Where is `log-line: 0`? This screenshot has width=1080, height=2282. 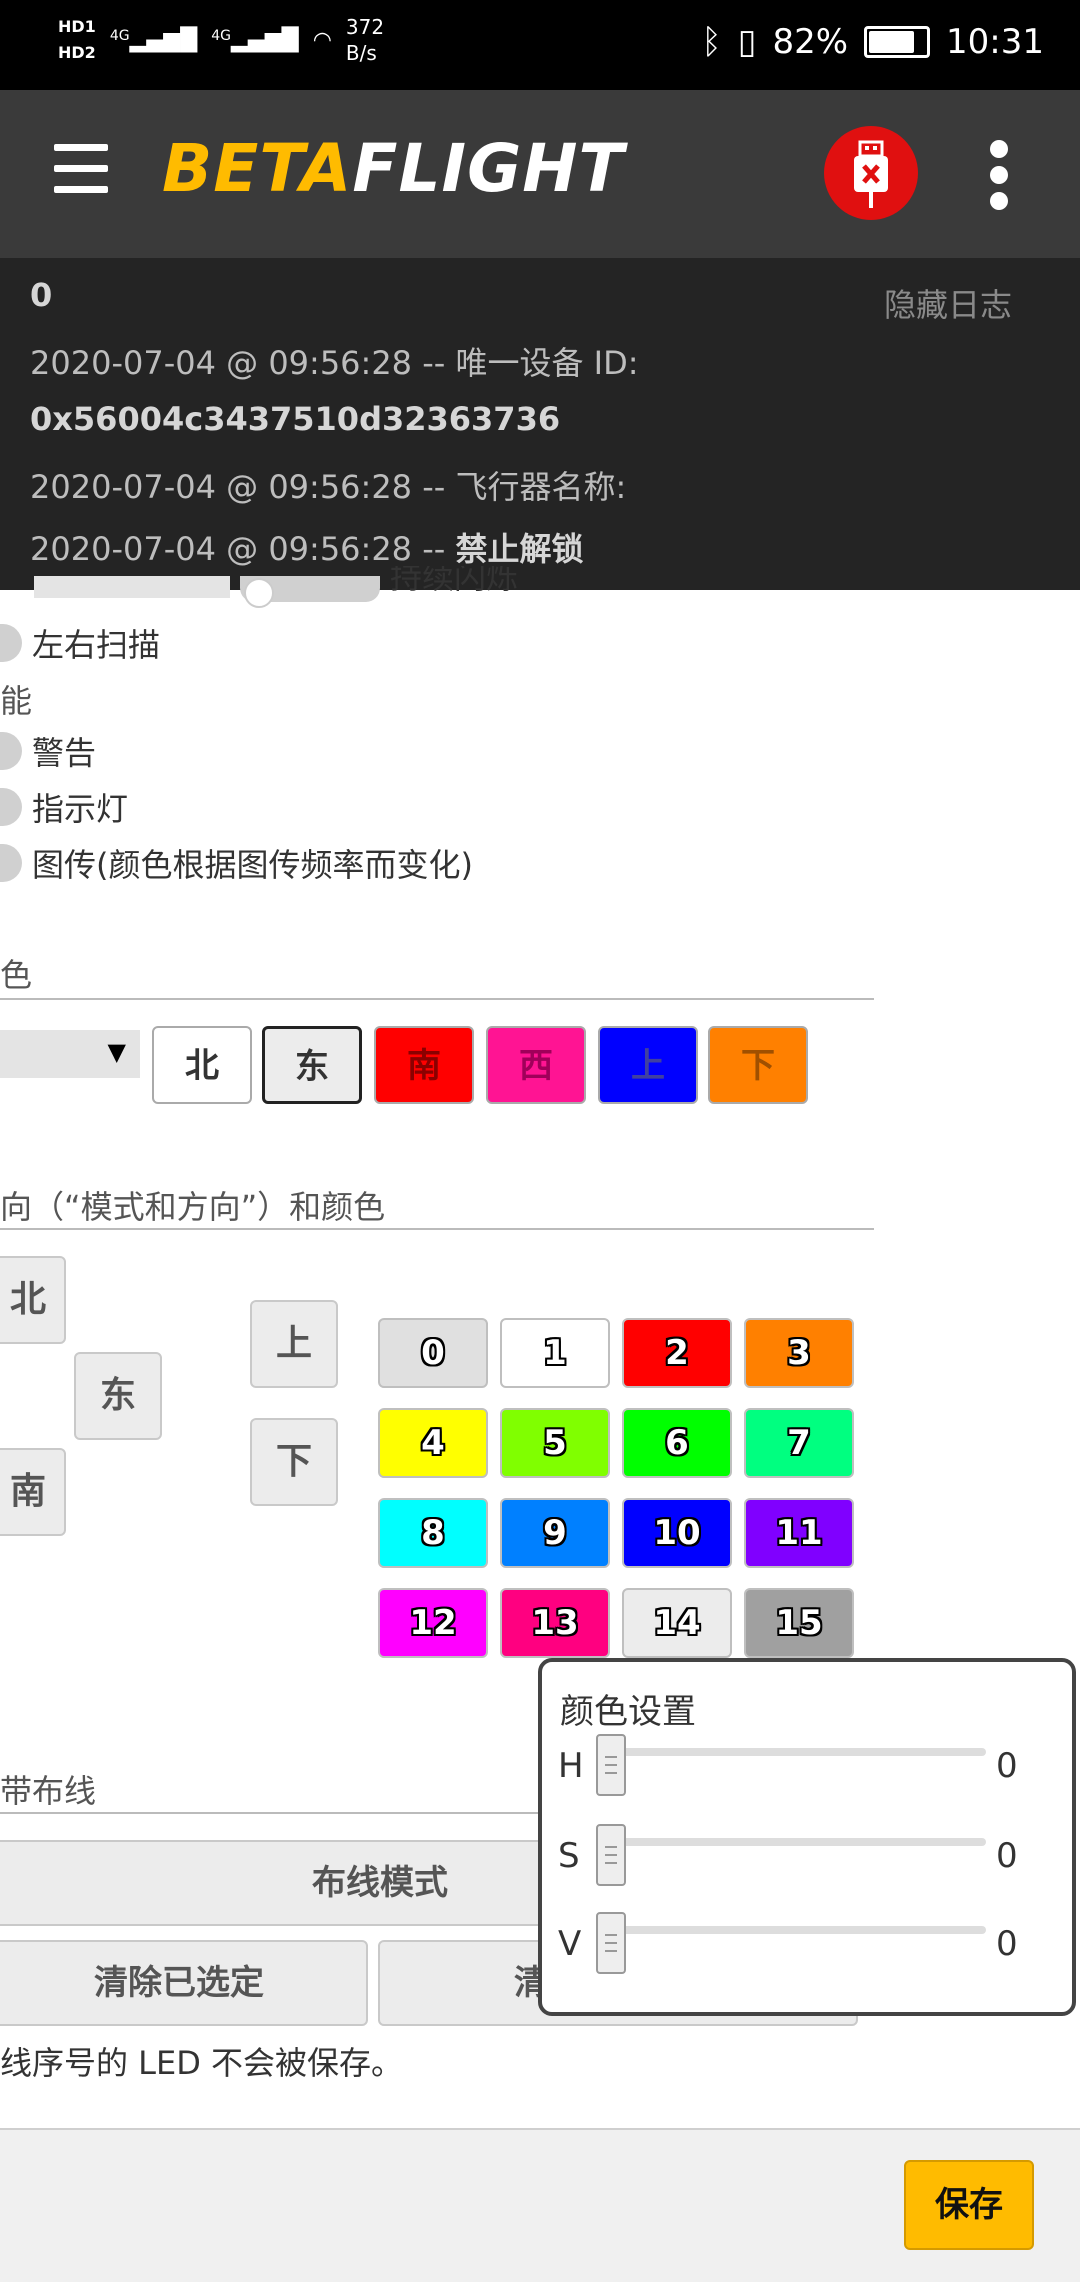
log-line: 0 is located at coordinates (41, 295).